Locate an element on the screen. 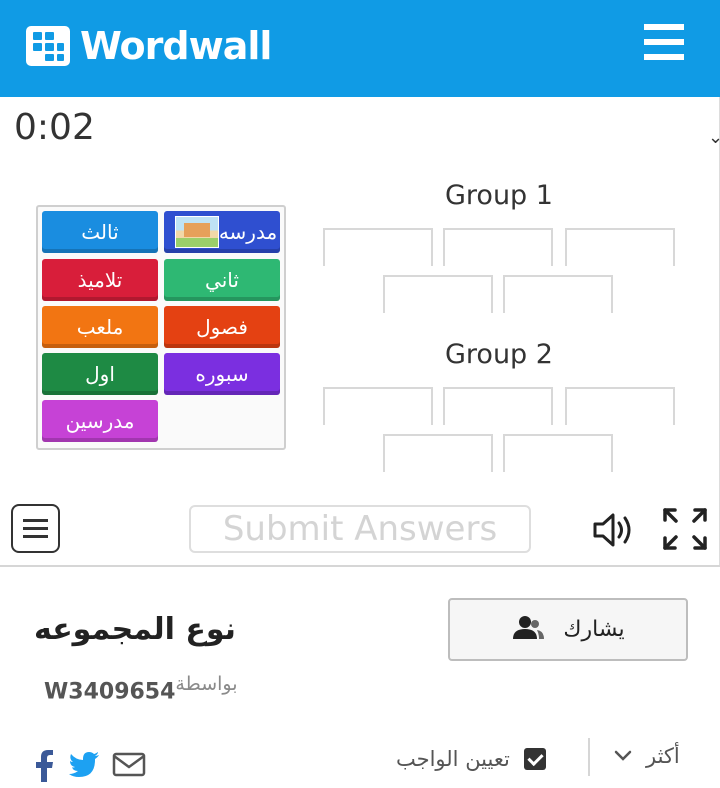 This screenshot has height=788, width=720. tile-label: فصول is located at coordinates (222, 327).